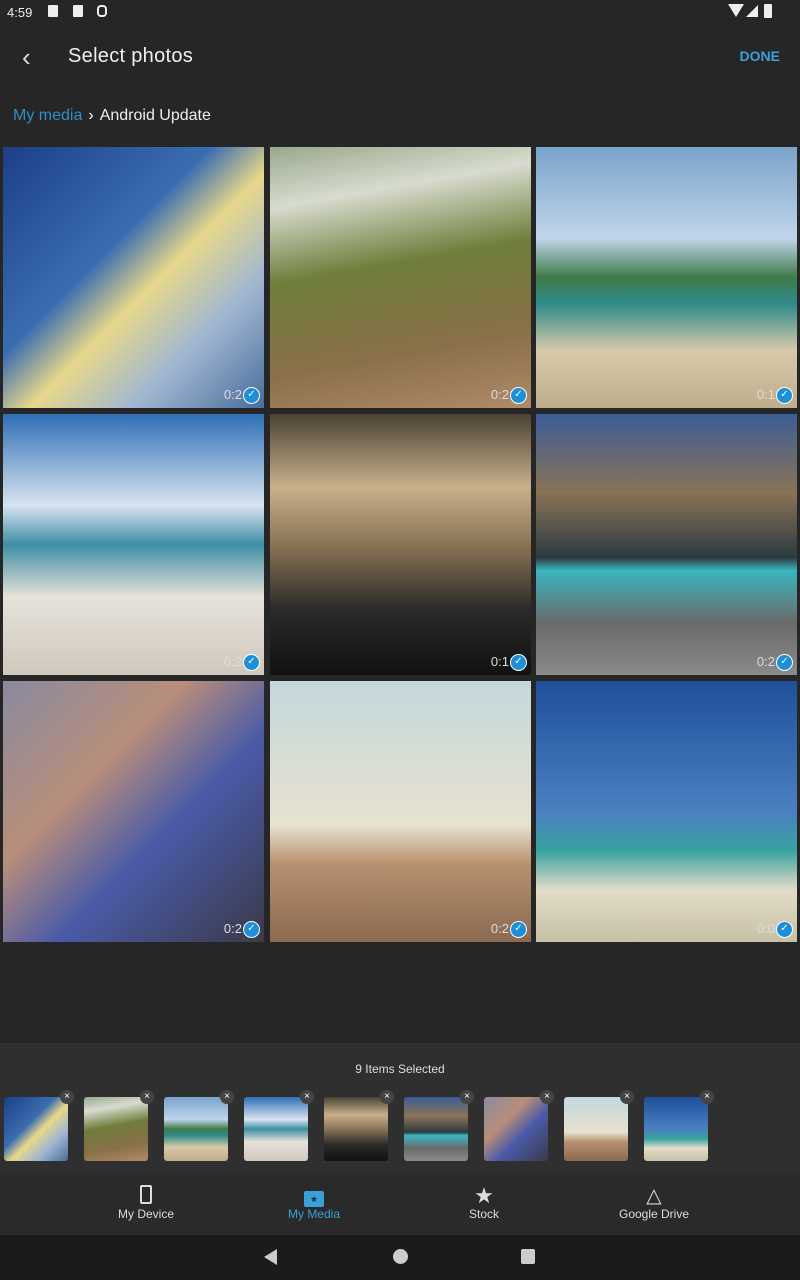 This screenshot has height=1280, width=800. I want to click on photo-tile-yoga-beach: 0:0 ✓, so click(666, 811).